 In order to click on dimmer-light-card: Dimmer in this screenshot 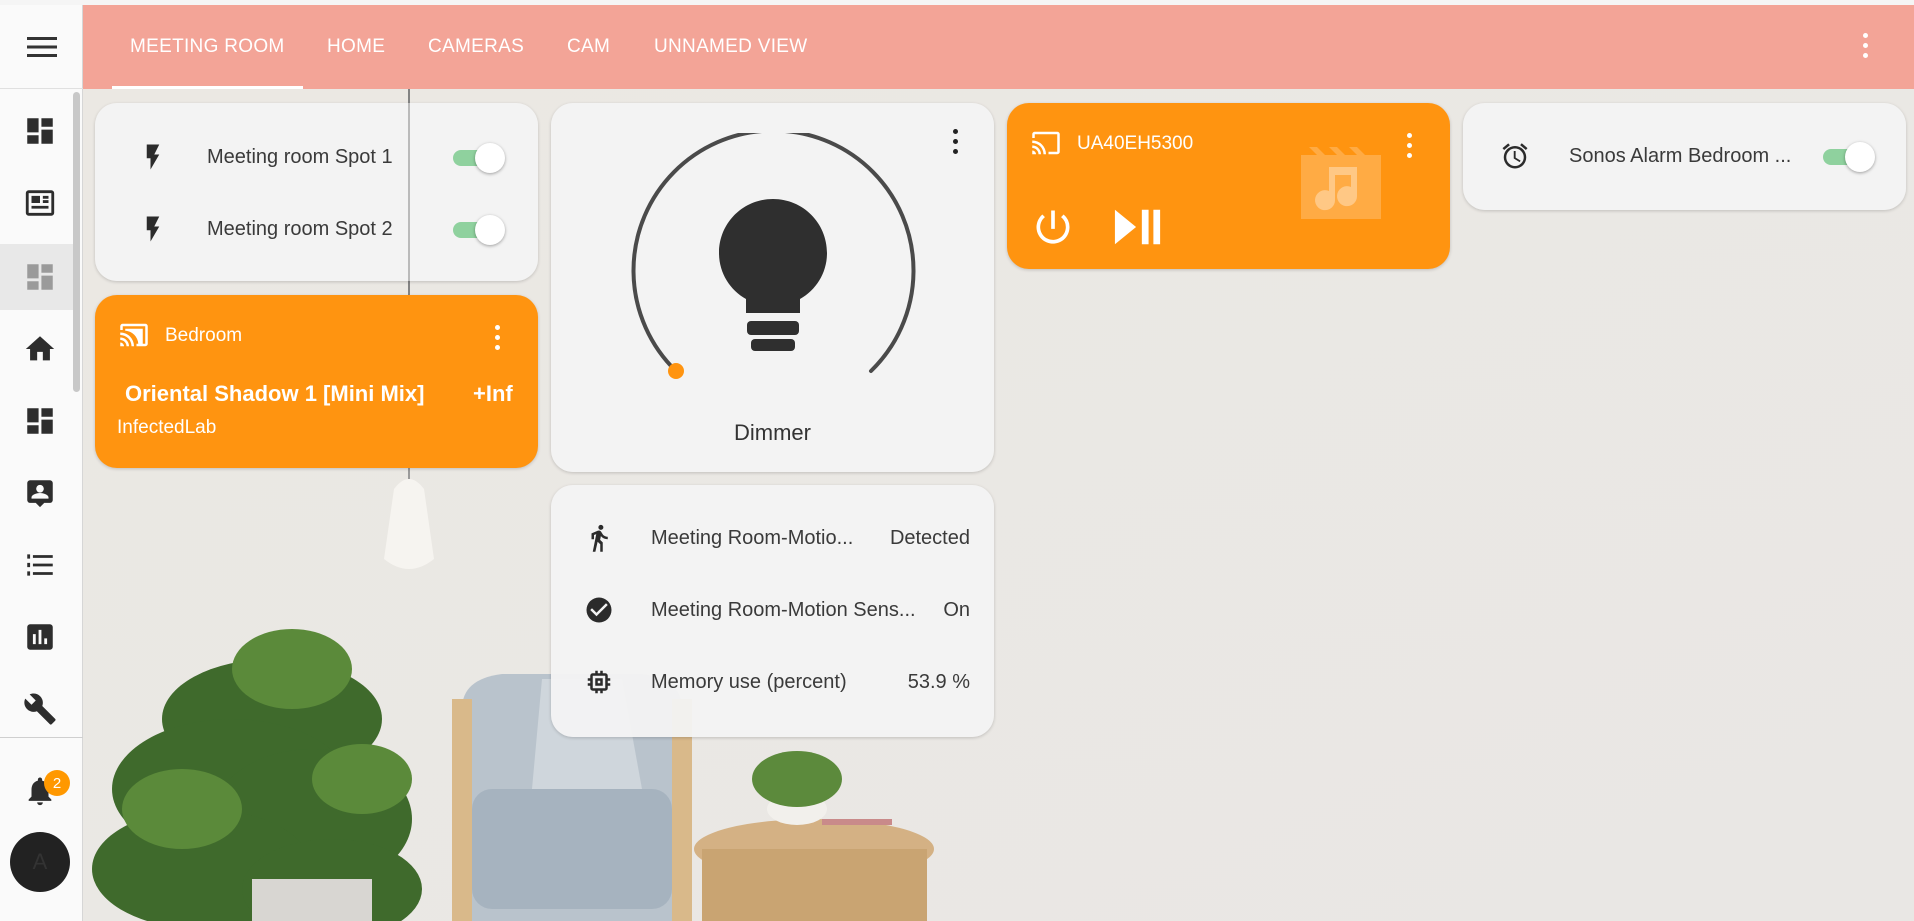, I will do `click(772, 287)`.